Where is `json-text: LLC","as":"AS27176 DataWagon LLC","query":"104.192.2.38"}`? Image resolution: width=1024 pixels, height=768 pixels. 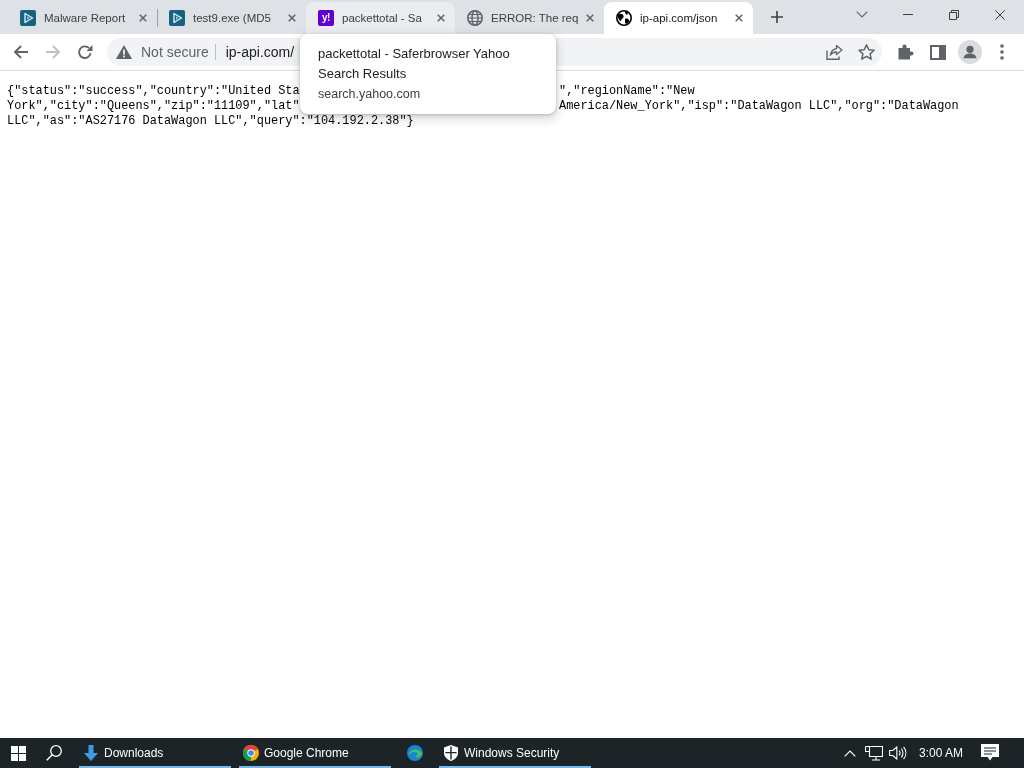
json-text: LLC","as":"AS27176 DataWagon LLC","query":"104.192.2.38"} is located at coordinates (210, 121).